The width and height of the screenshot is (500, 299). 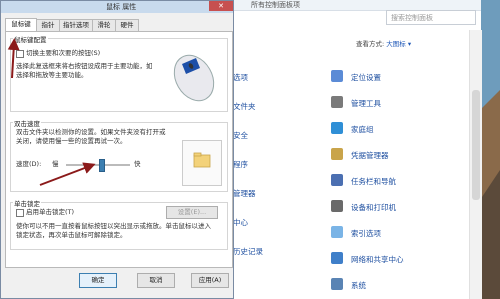 I want to click on arrow-to-tab, so click(x=13, y=58).